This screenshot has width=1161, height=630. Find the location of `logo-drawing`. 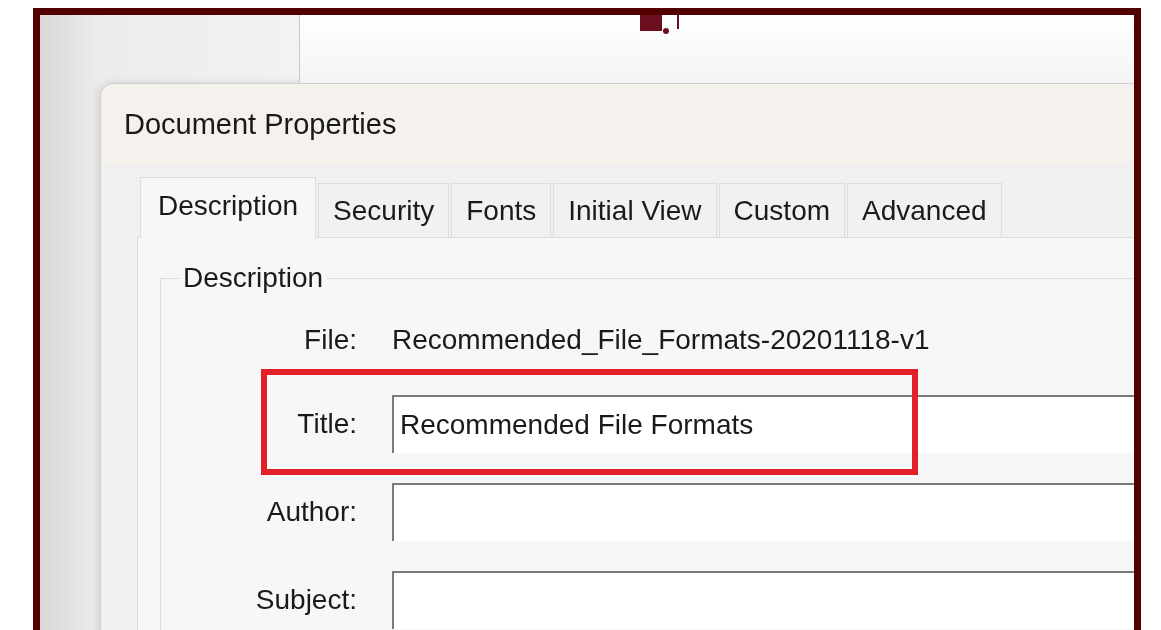

logo-drawing is located at coordinates (660, 25).